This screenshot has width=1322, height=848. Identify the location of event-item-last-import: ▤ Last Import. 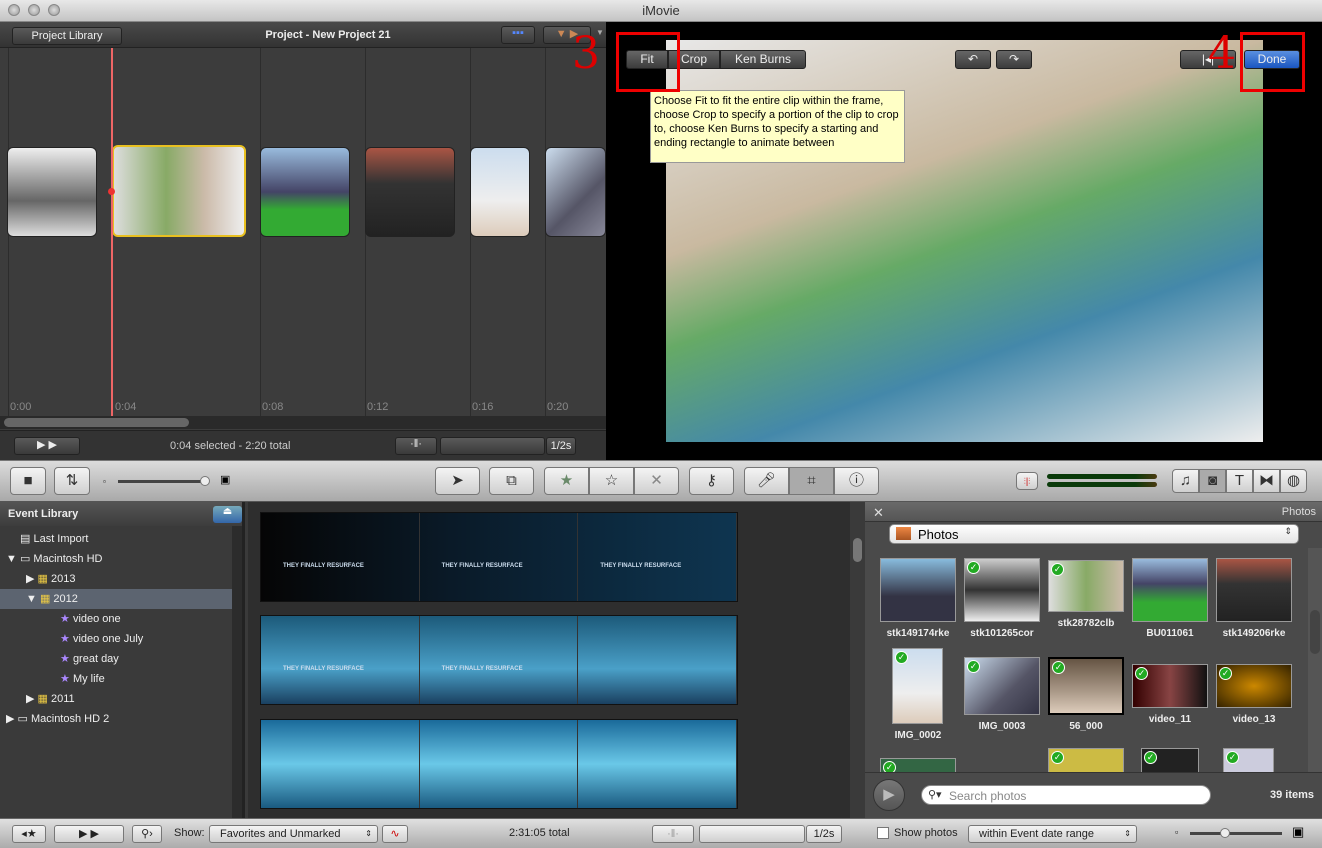
(116, 539).